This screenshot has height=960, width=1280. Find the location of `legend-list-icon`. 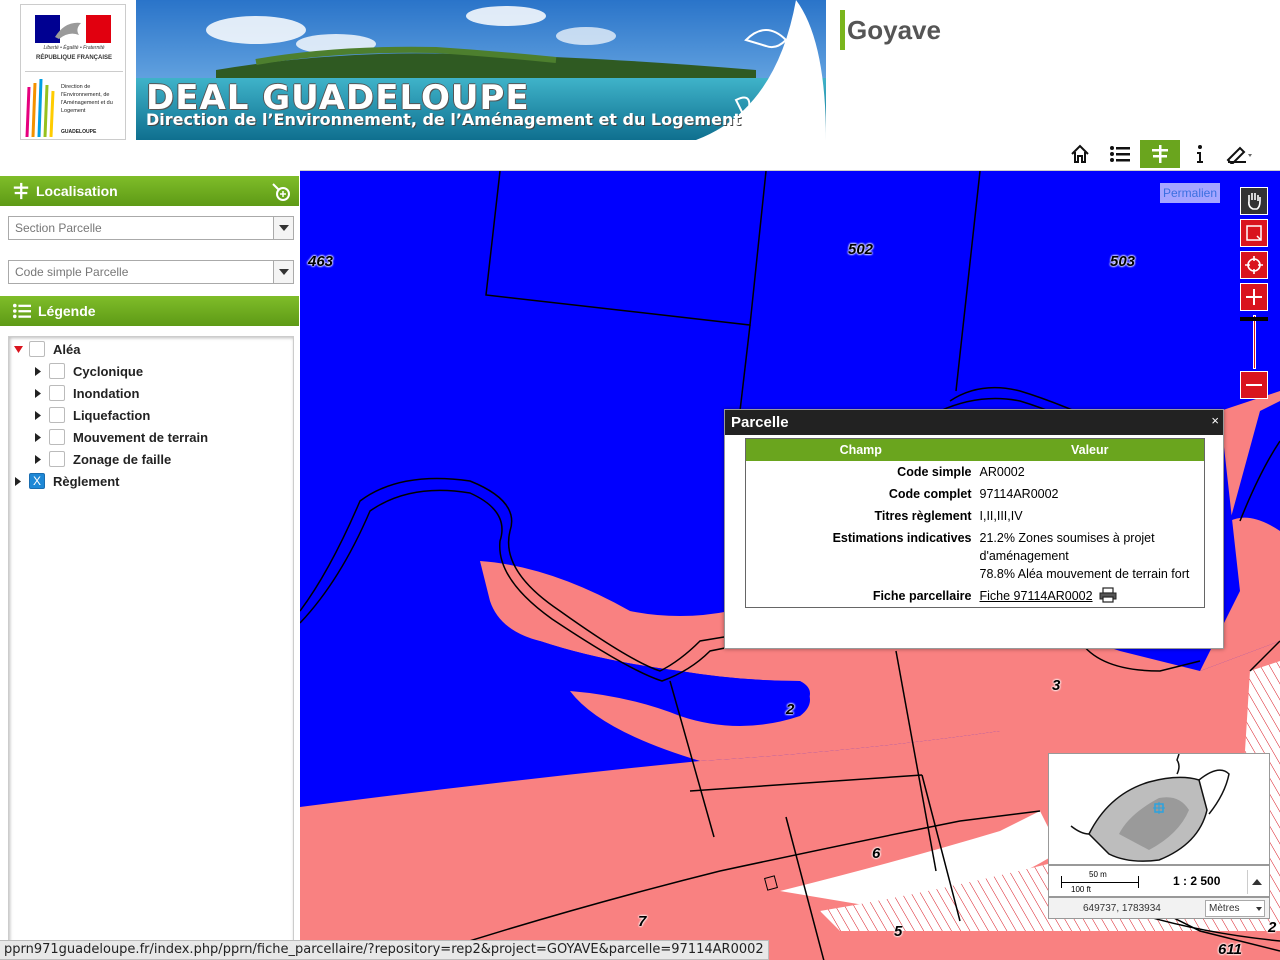

legend-list-icon is located at coordinates (1120, 154).